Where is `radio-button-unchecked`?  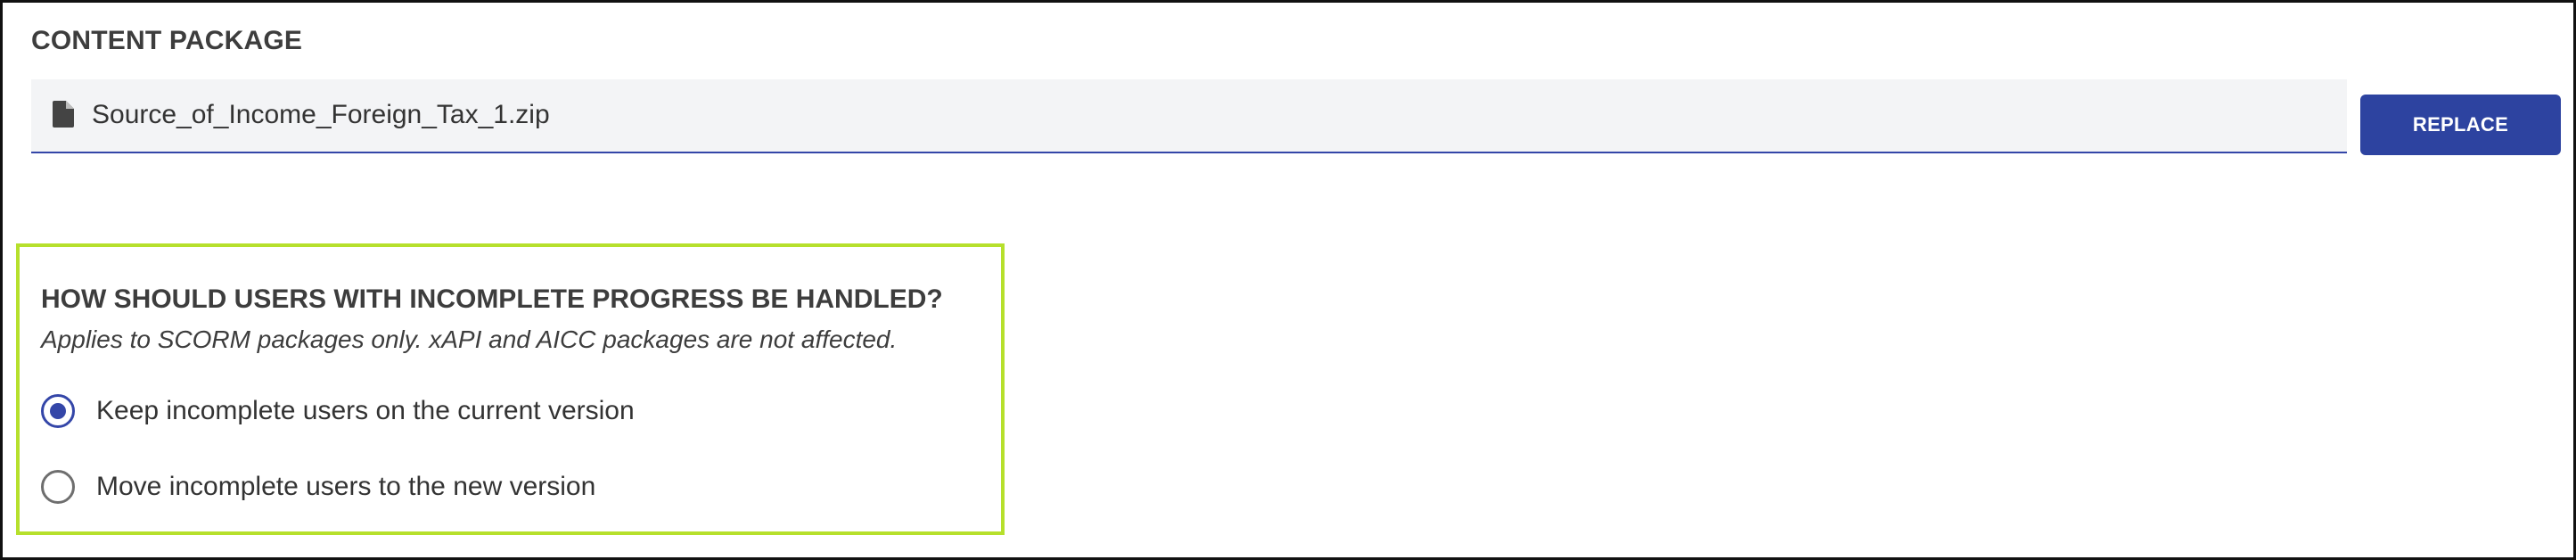 radio-button-unchecked is located at coordinates (58, 487).